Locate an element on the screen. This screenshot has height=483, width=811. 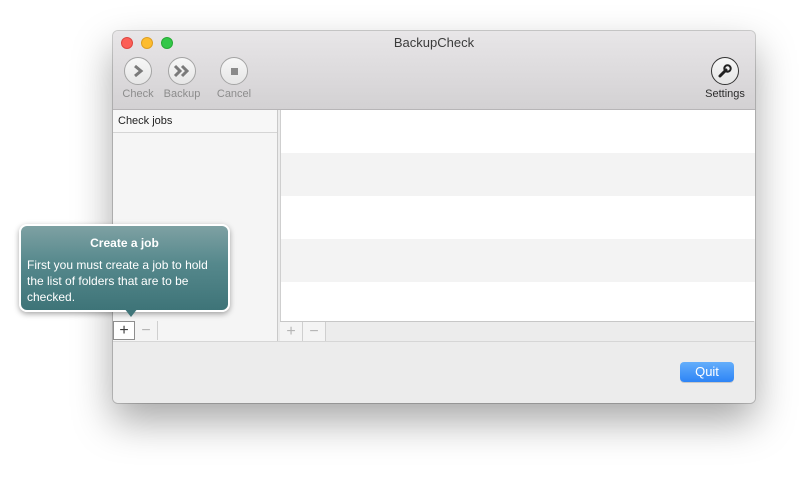
folders-button-bar: + − is located at coordinates (517, 331).